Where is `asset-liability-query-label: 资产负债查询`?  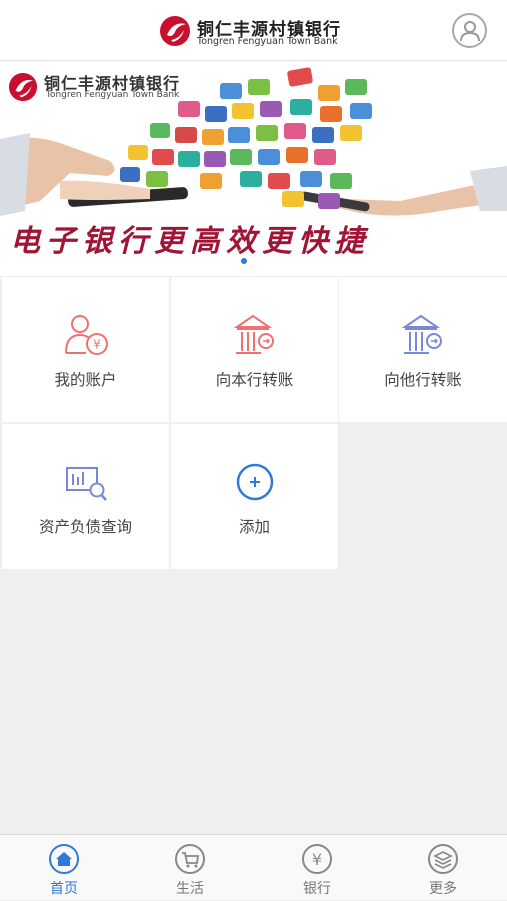
asset-liability-query-label: 资产负债查询 is located at coordinates (85, 527).